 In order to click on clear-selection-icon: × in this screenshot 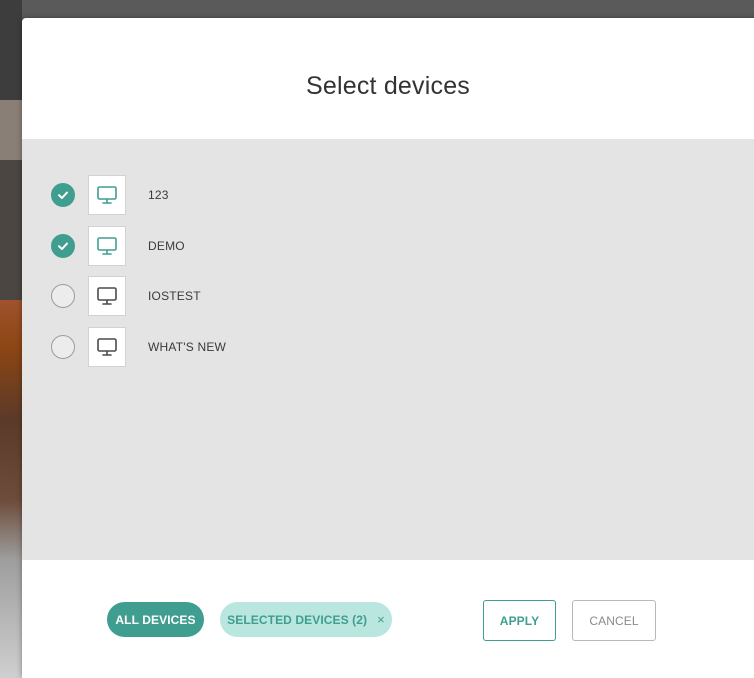, I will do `click(381, 619)`.